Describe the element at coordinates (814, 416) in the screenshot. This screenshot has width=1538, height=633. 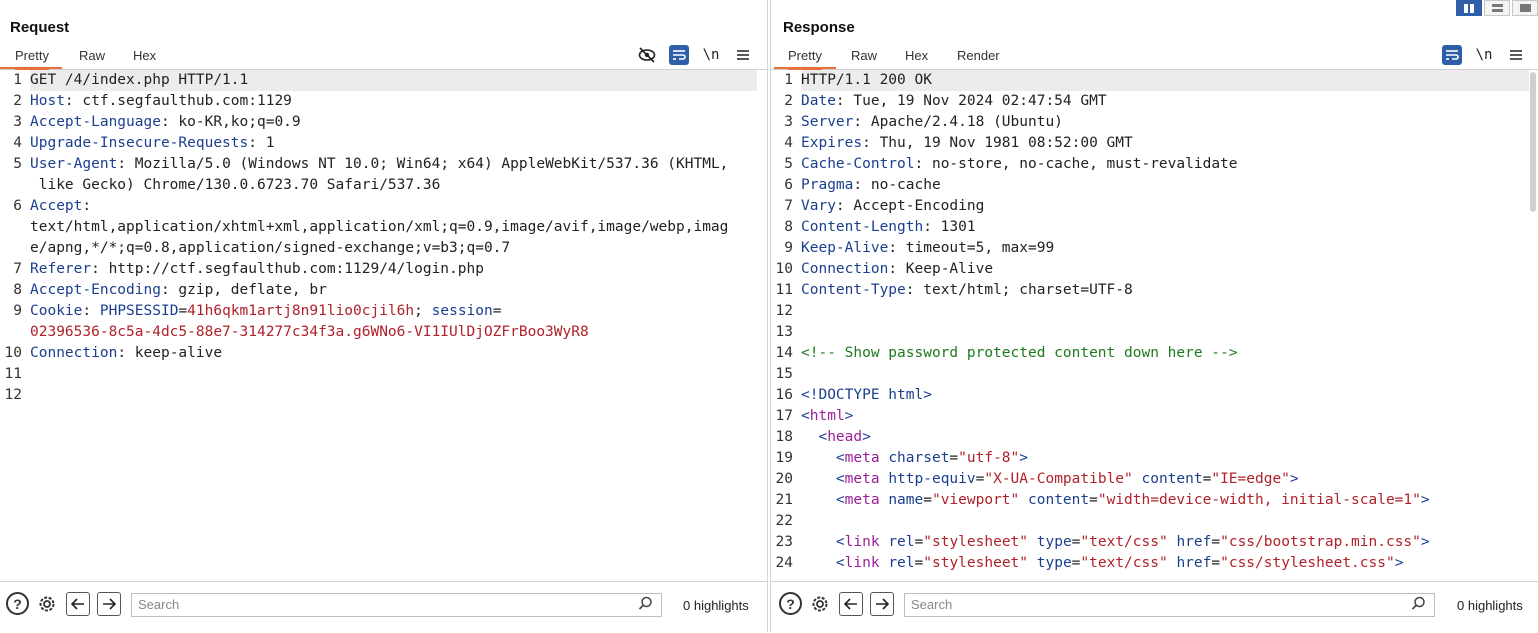
I see `code-line: 17 <html>` at that location.